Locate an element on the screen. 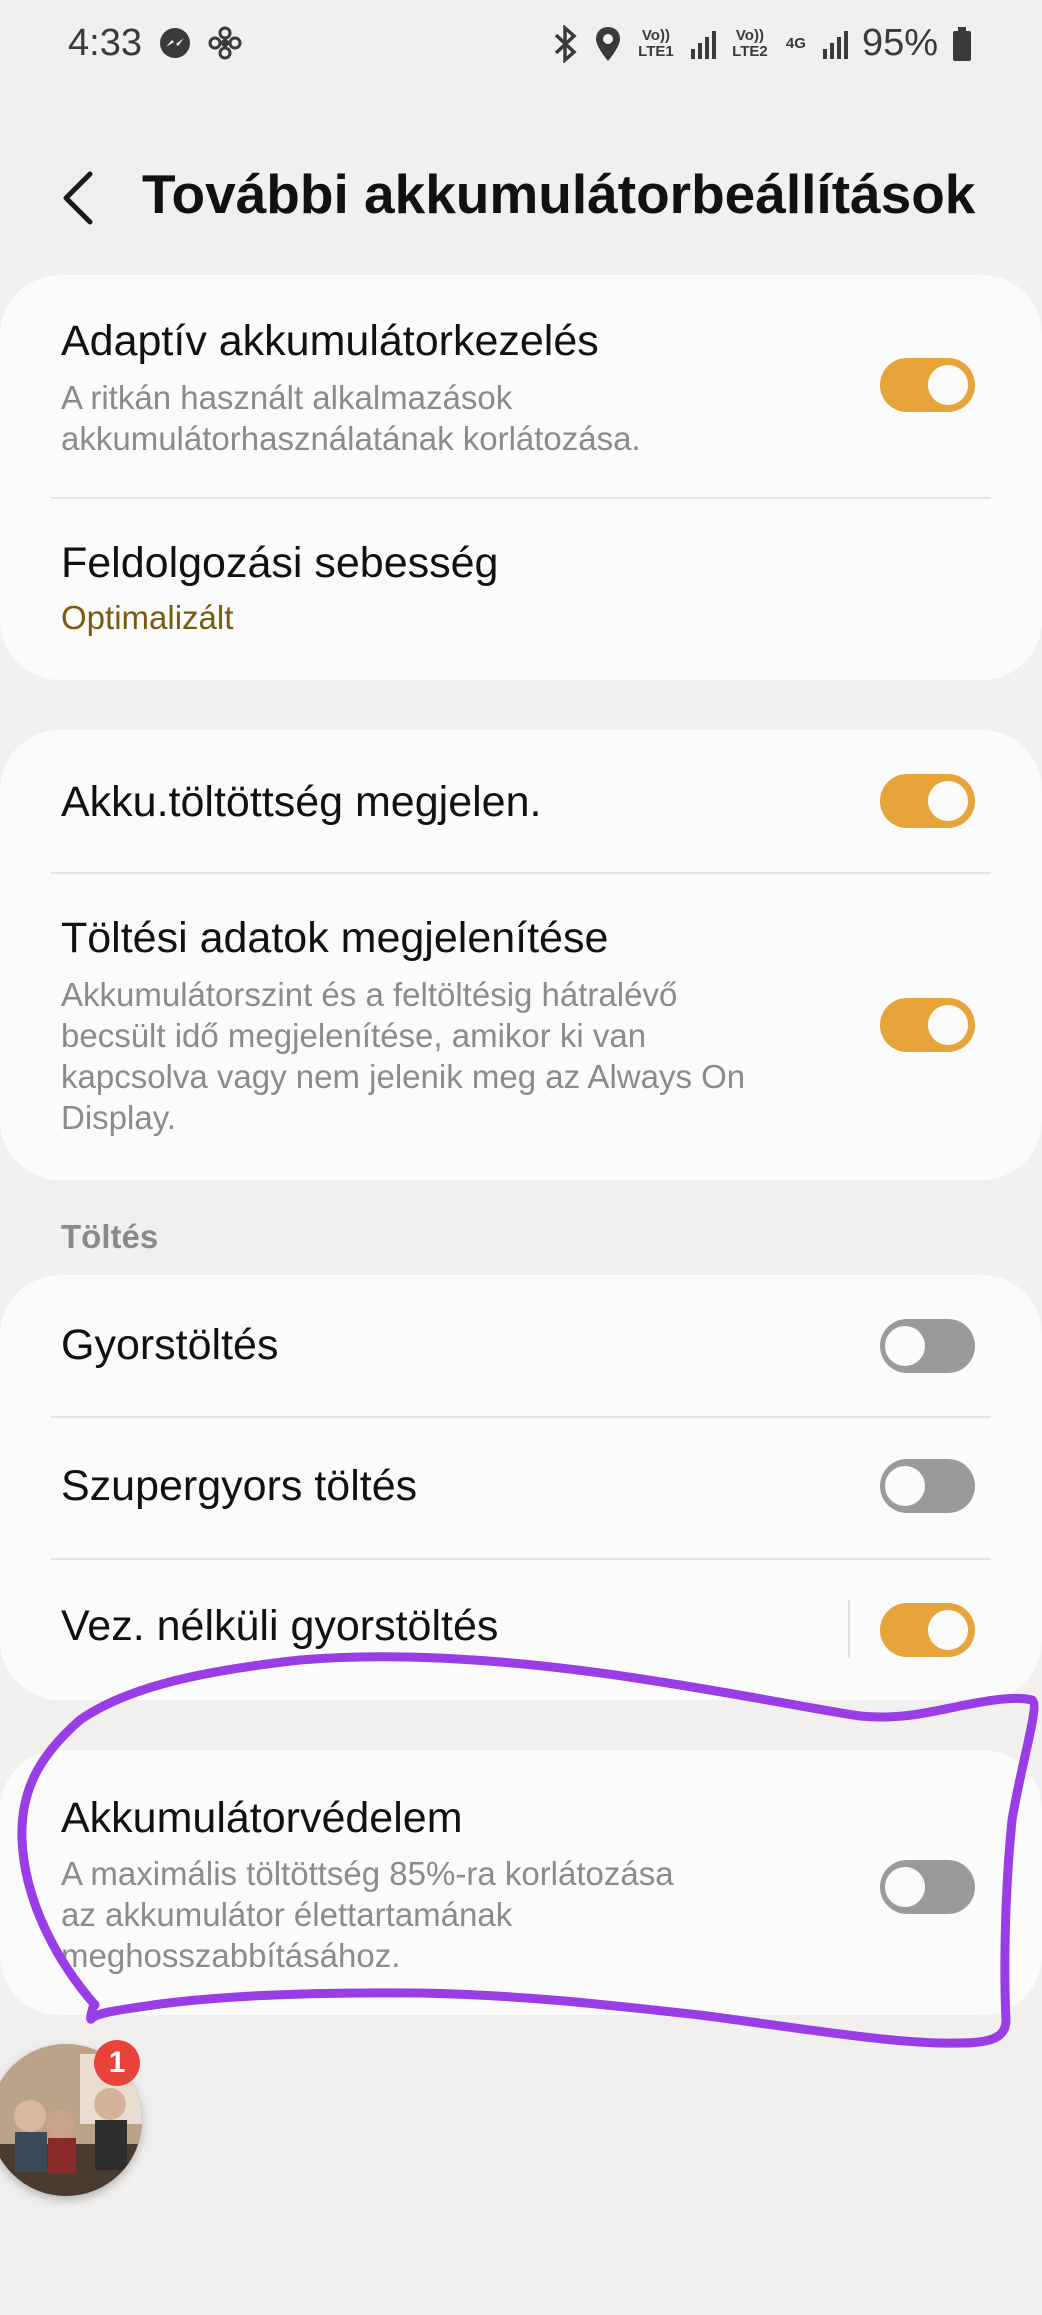 This screenshot has width=1042, height=2315. lte1-label: Vo)) LTE1 is located at coordinates (656, 43).